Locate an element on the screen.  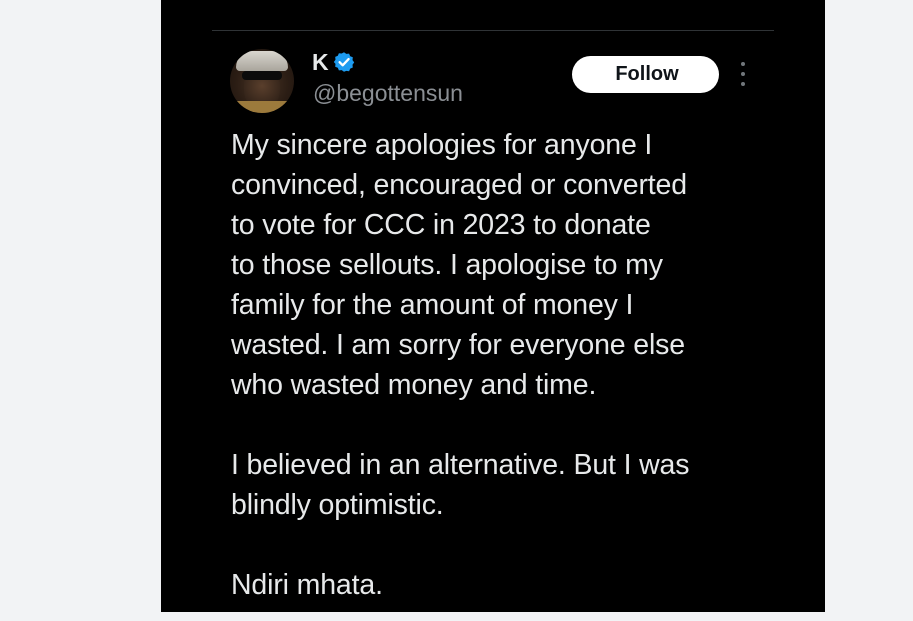
top-more-icon is located at coordinates (736, 1).